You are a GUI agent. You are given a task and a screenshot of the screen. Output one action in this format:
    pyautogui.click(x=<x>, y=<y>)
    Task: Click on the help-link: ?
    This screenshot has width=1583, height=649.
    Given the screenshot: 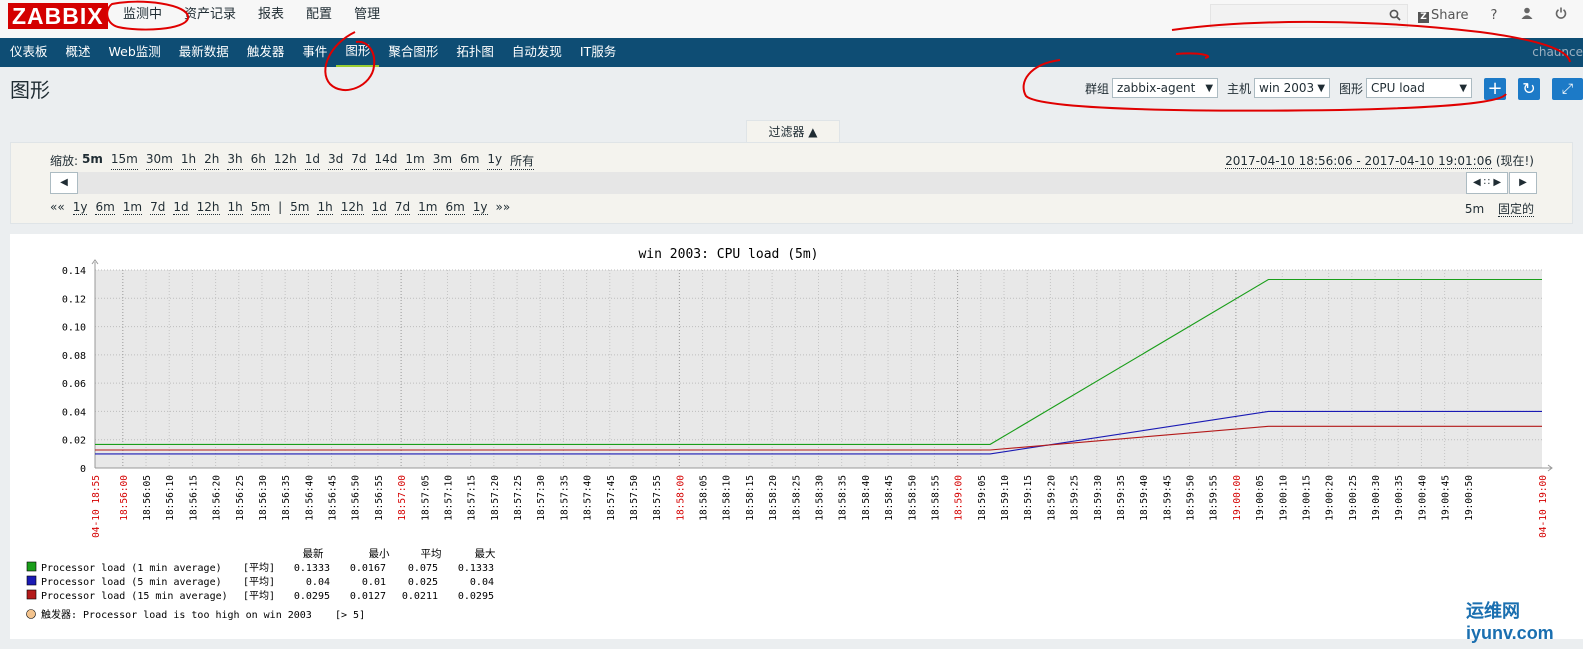 What is the action you would take?
    pyautogui.click(x=1494, y=15)
    